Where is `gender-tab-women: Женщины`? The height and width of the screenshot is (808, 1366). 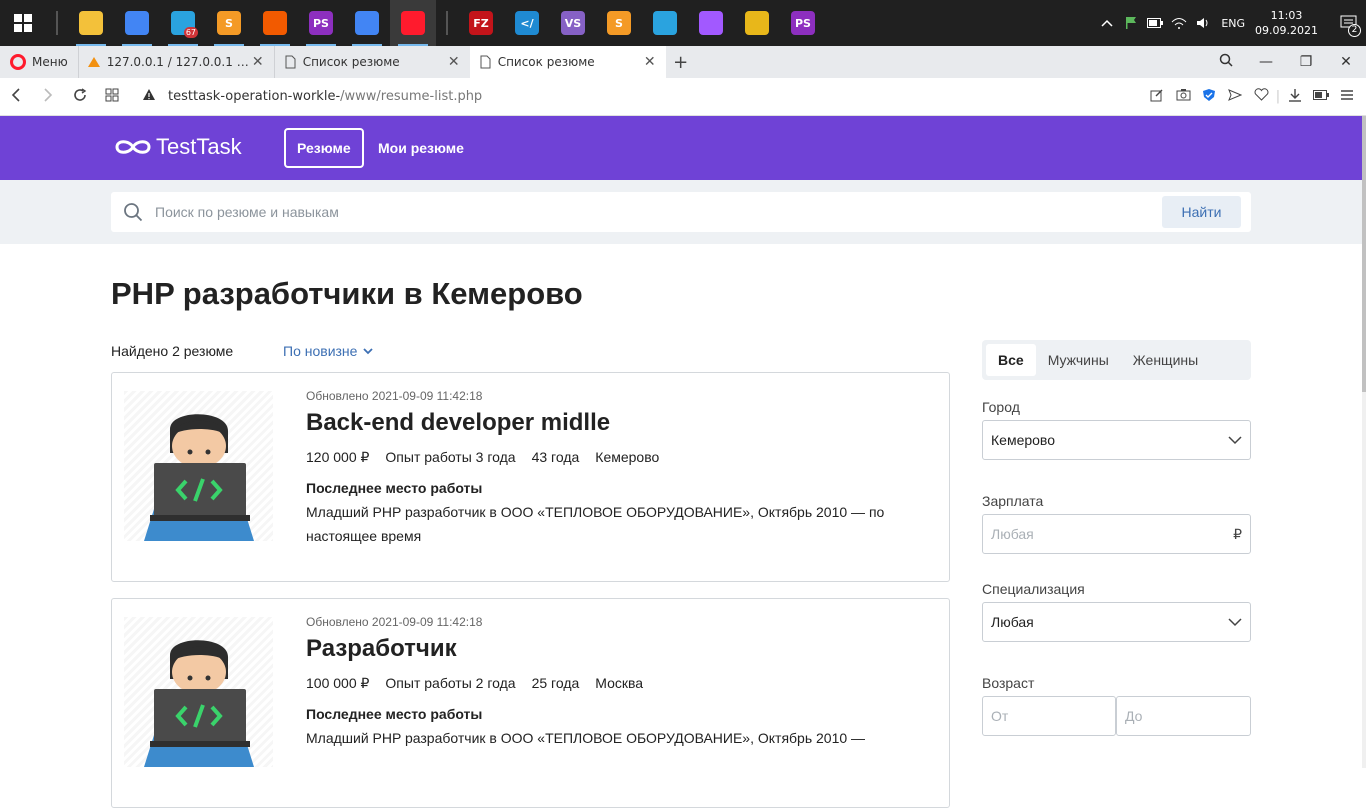 gender-tab-women: Женщины is located at coordinates (1165, 360).